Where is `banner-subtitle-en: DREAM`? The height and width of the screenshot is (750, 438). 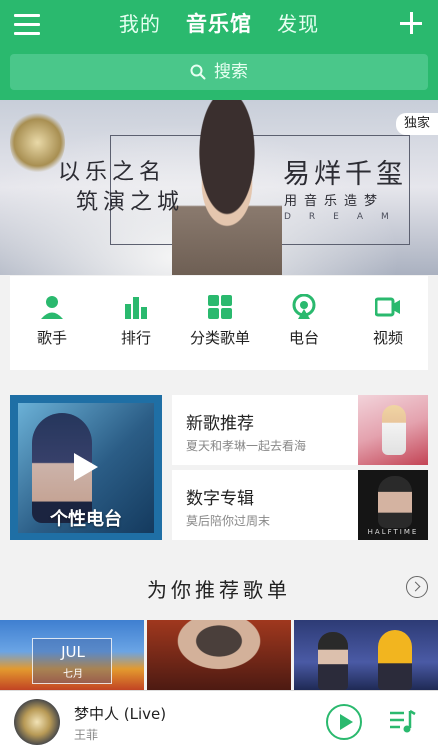 banner-subtitle-en: DREAM is located at coordinates (345, 217).